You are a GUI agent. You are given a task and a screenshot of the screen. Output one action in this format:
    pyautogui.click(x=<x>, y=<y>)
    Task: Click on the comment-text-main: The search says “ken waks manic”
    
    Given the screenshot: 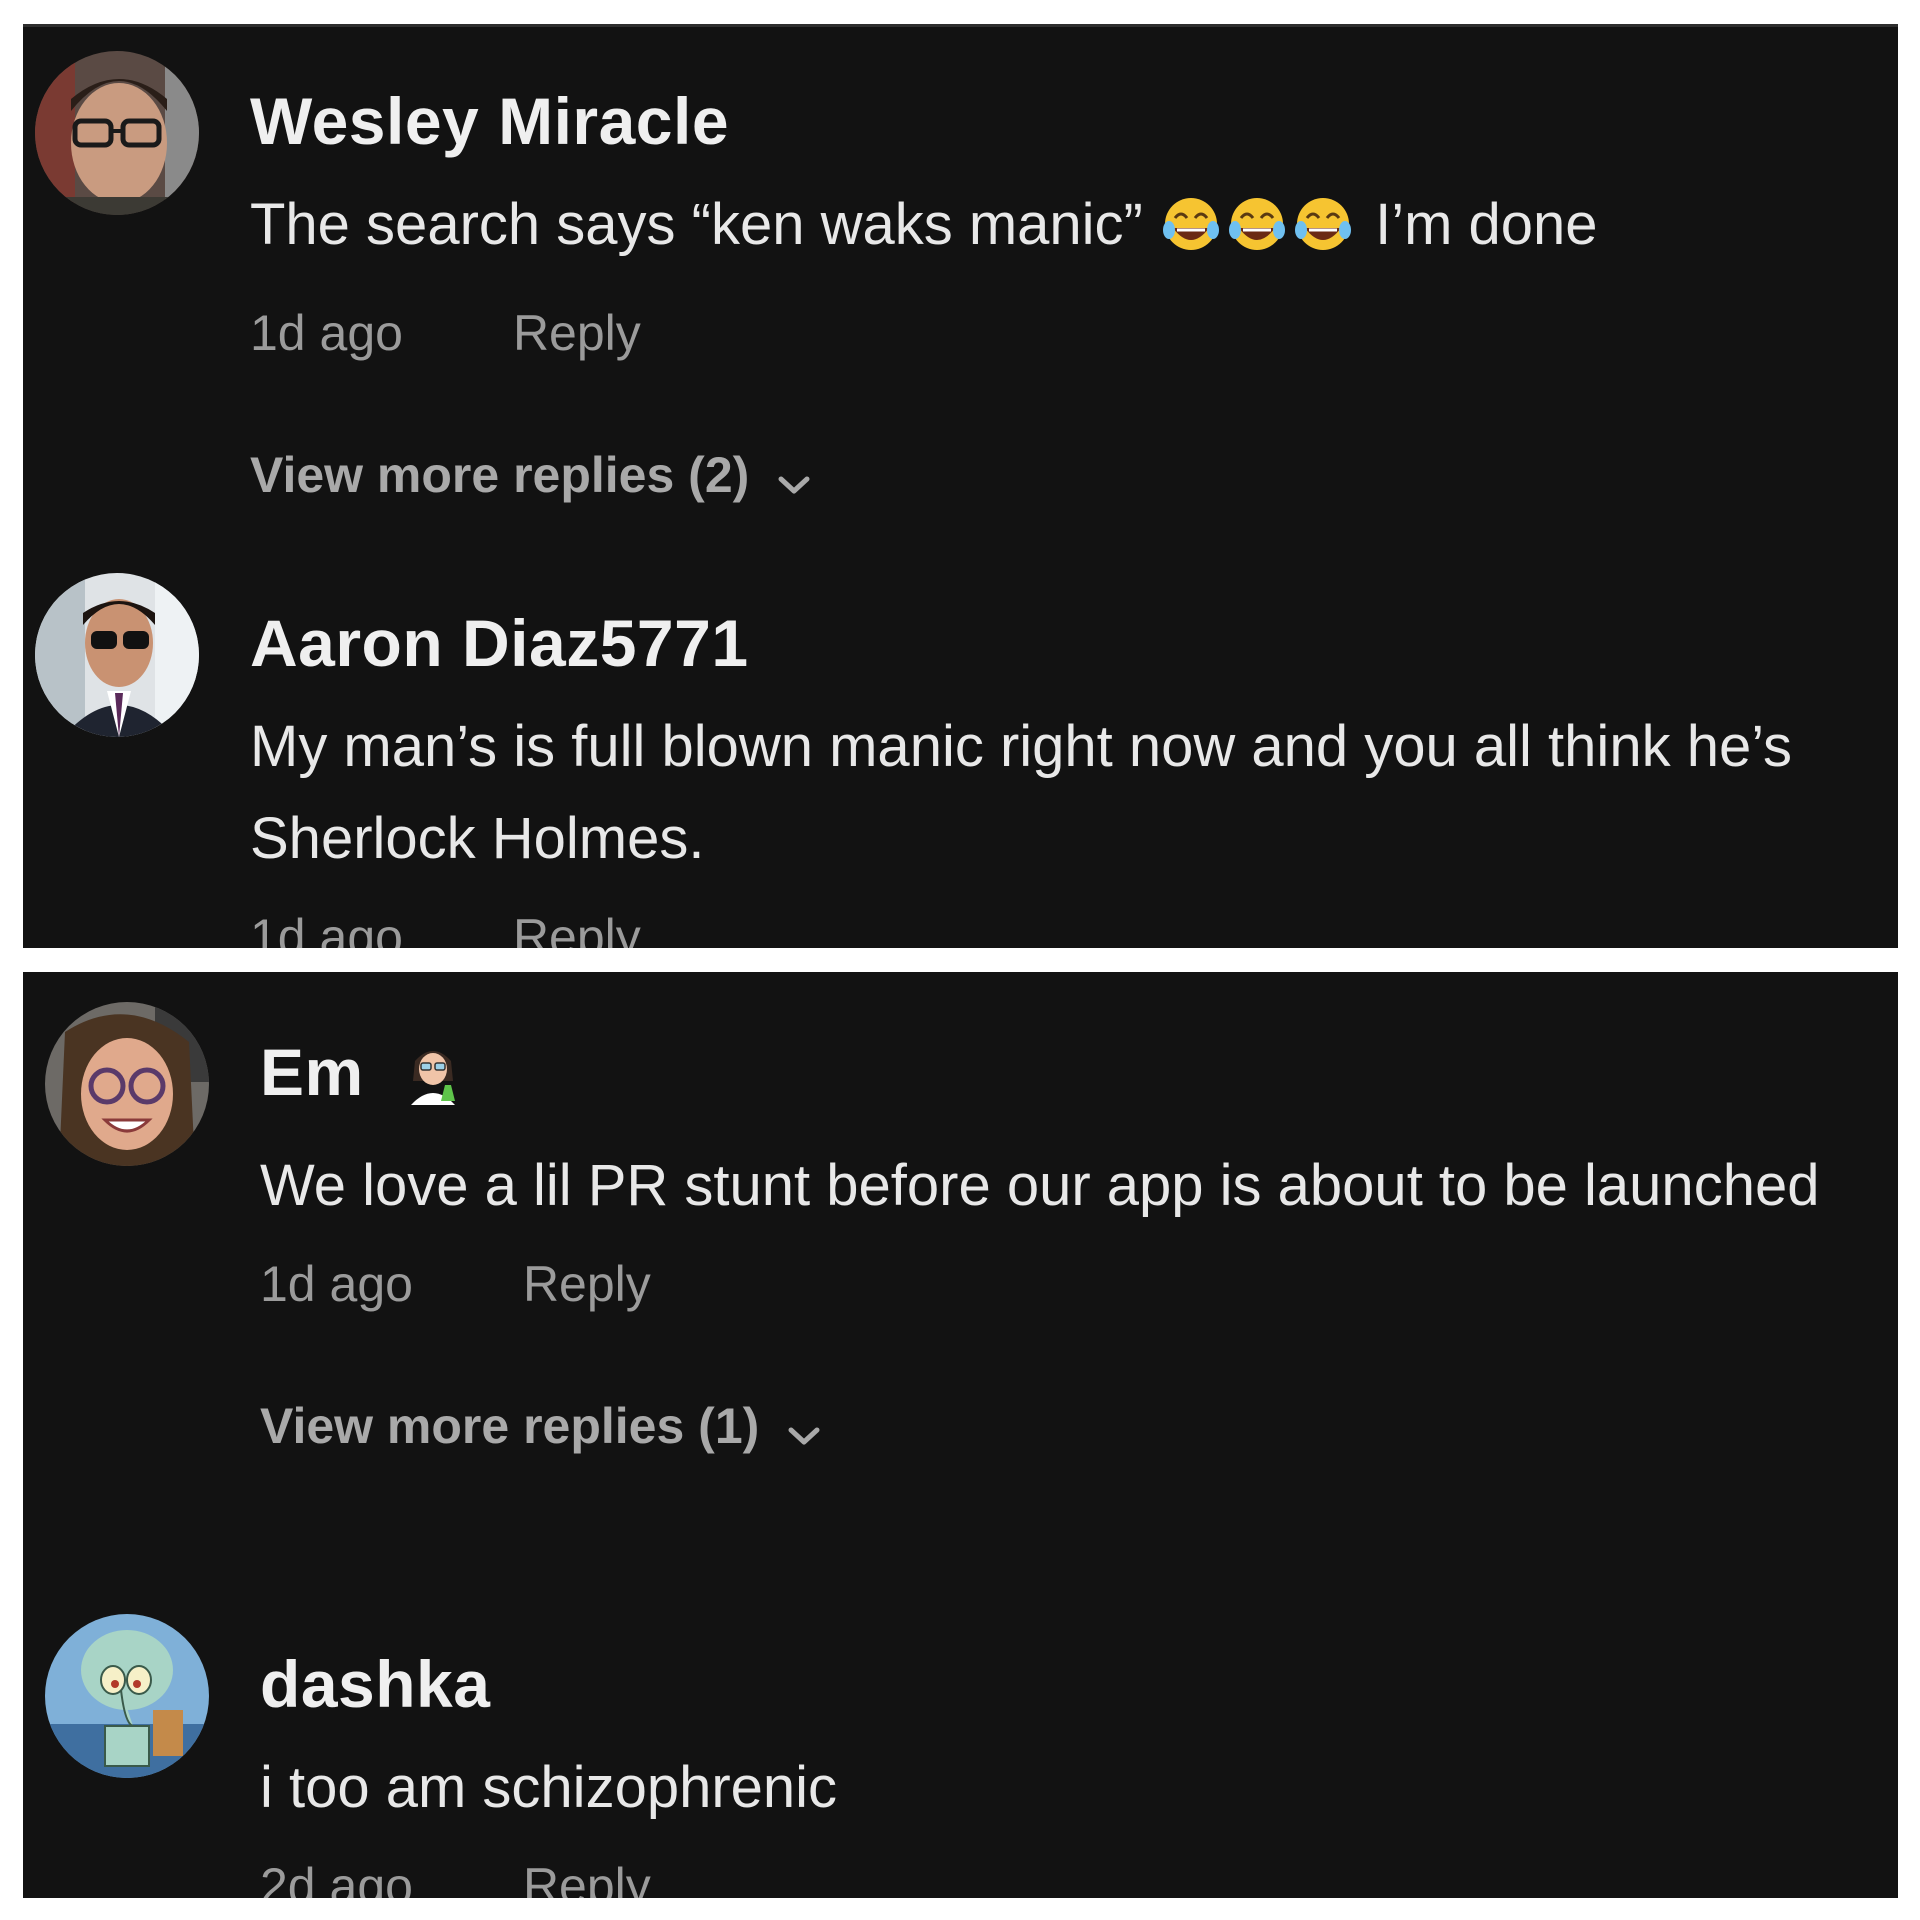 What is the action you would take?
    pyautogui.click(x=696, y=224)
    